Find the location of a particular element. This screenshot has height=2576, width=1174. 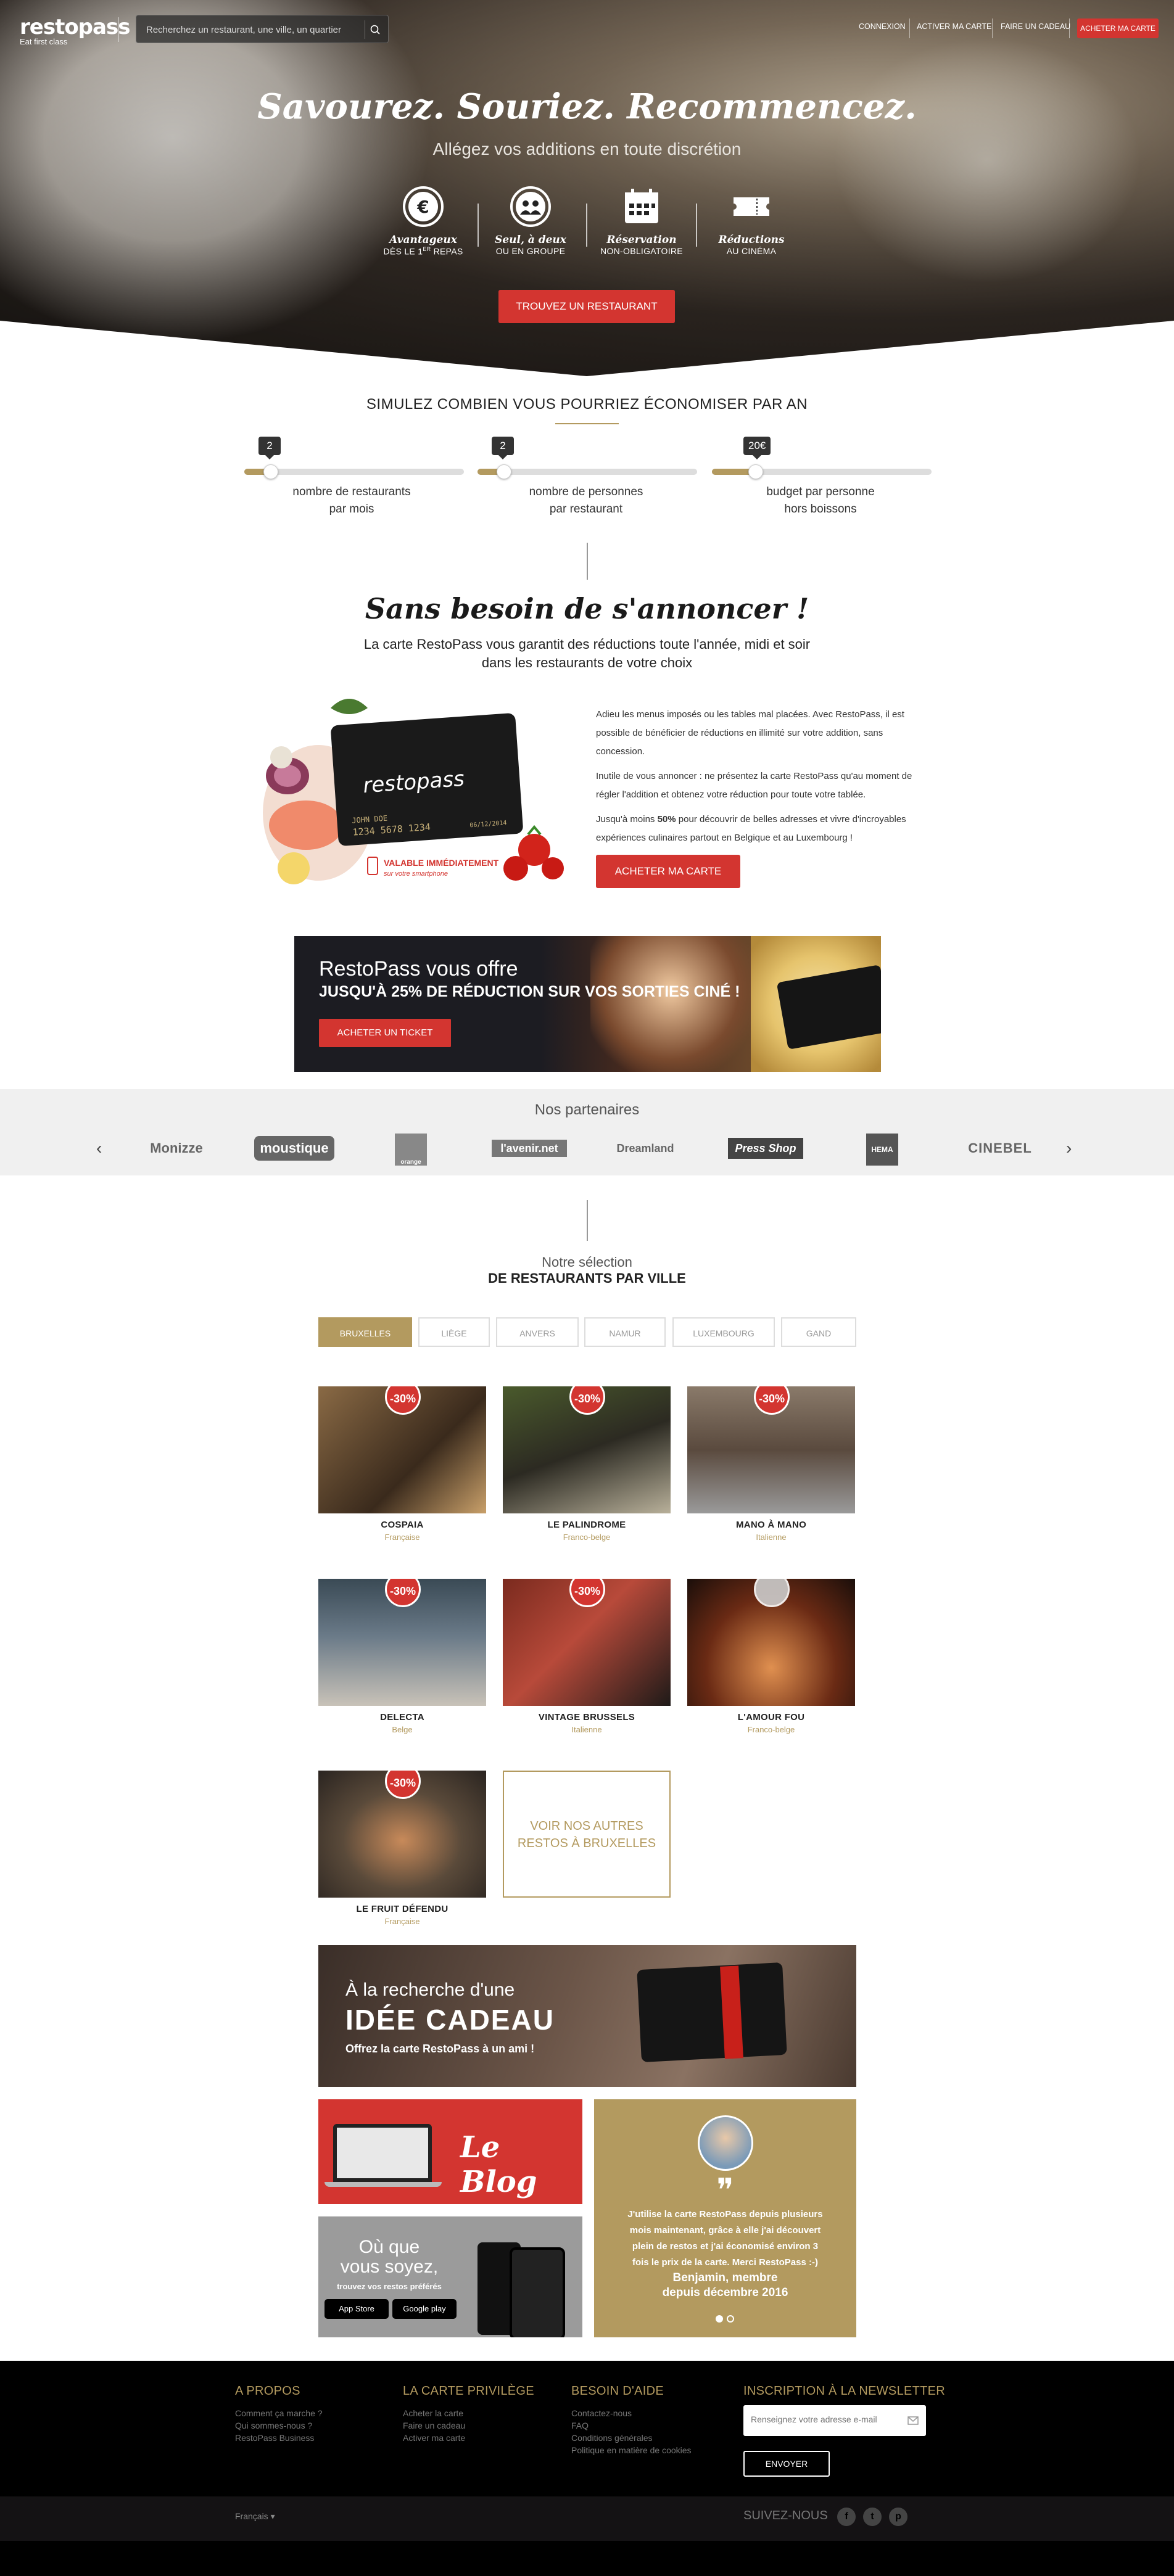

title-underline is located at coordinates (587, 423).